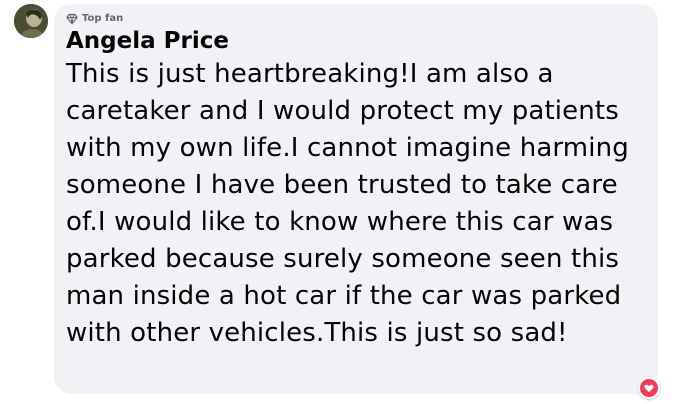 The image size is (700, 404). Describe the element at coordinates (72, 19) in the screenshot. I see `diamond-icon` at that location.